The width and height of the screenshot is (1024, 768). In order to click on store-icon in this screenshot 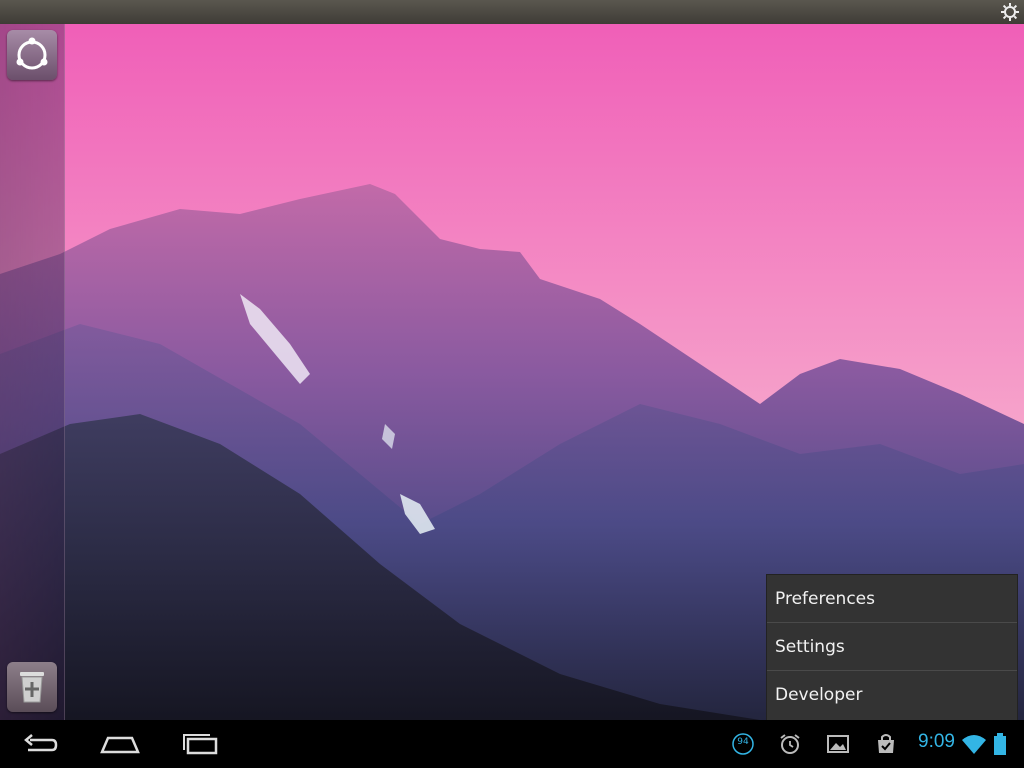, I will do `click(886, 744)`.